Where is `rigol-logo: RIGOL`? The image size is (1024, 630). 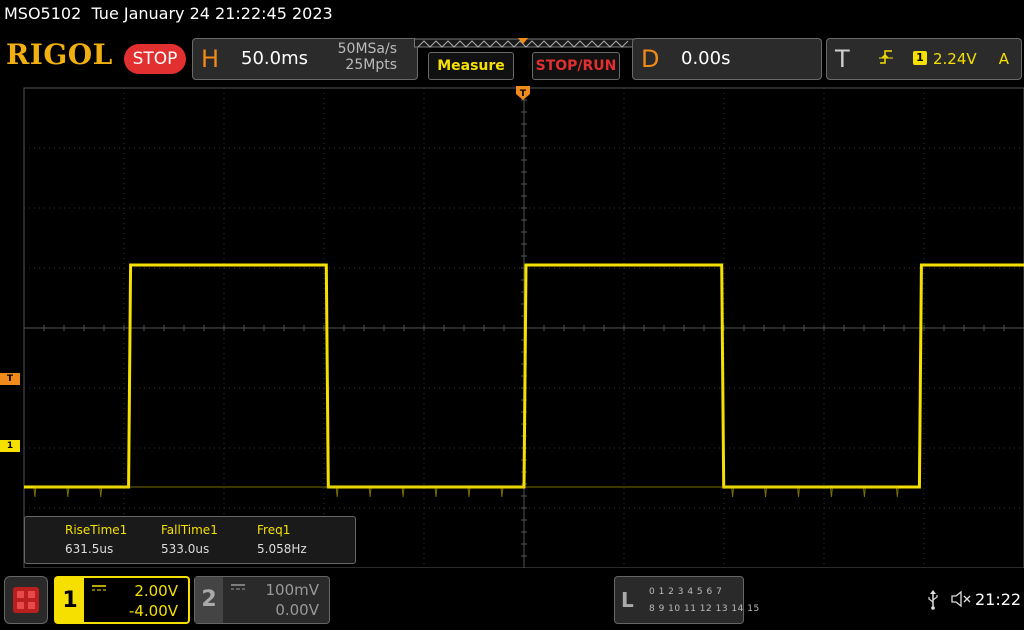 rigol-logo: RIGOL is located at coordinates (59, 54).